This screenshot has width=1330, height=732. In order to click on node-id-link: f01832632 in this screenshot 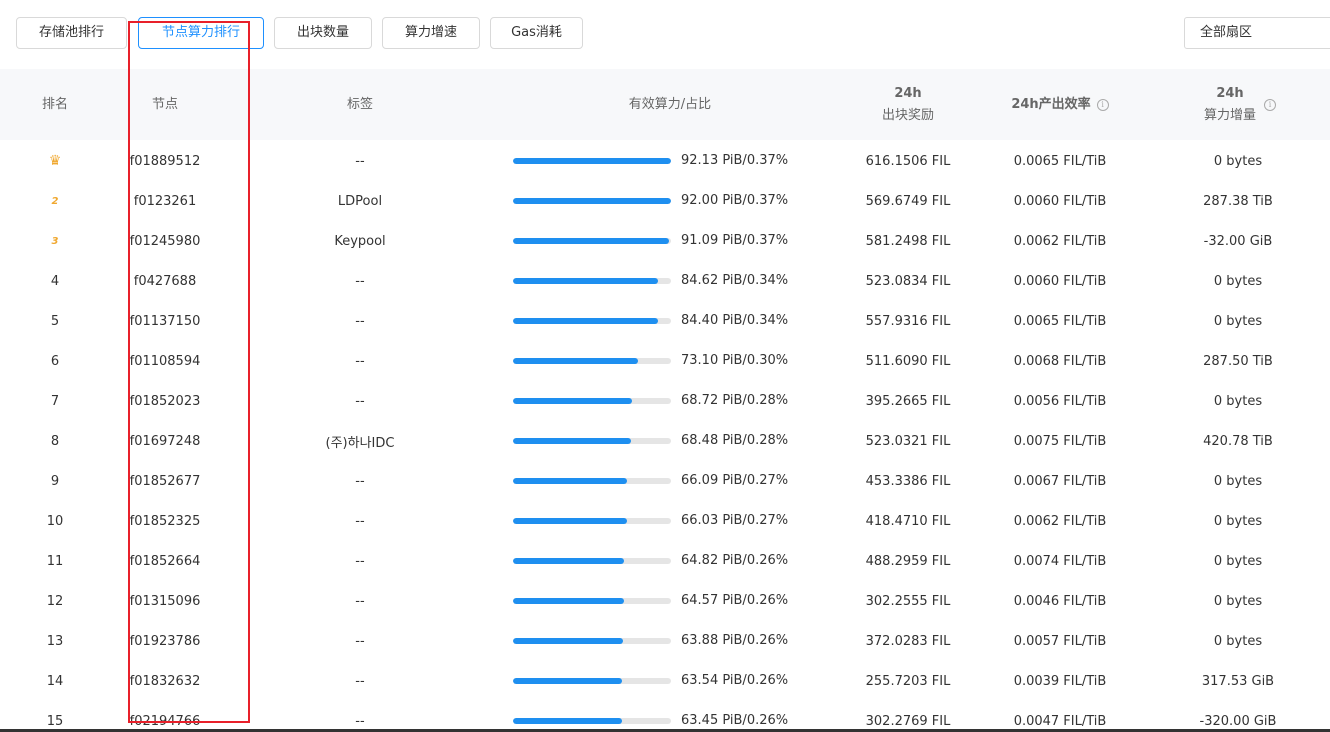, I will do `click(165, 681)`.